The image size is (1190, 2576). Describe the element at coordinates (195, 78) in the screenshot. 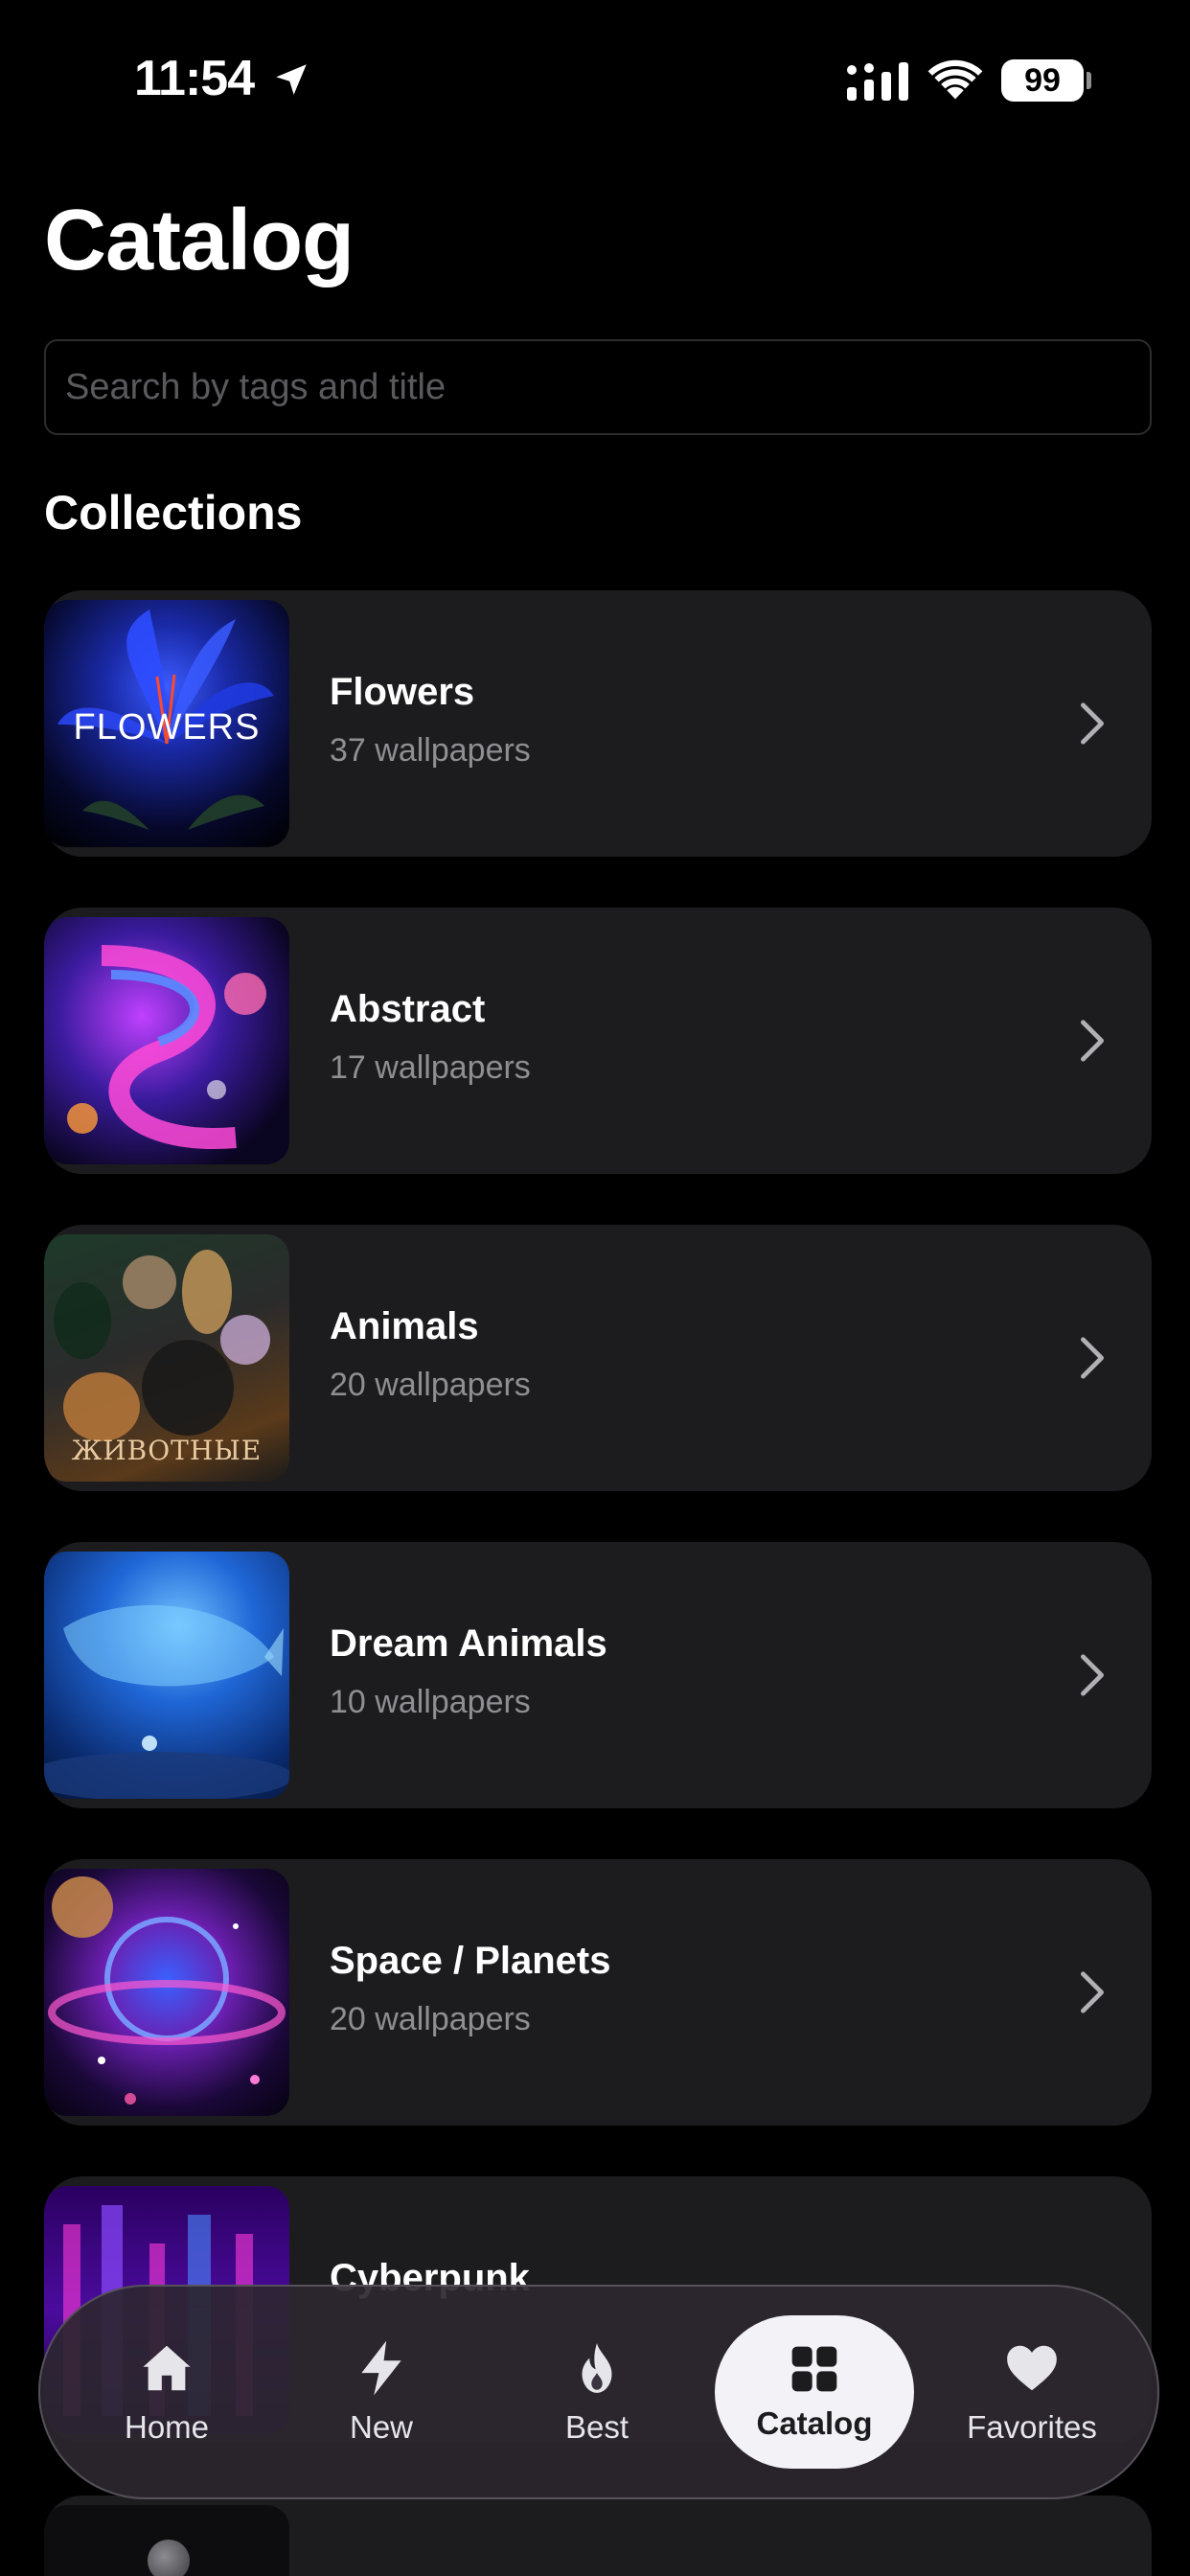

I see `status-time: 11:54` at that location.